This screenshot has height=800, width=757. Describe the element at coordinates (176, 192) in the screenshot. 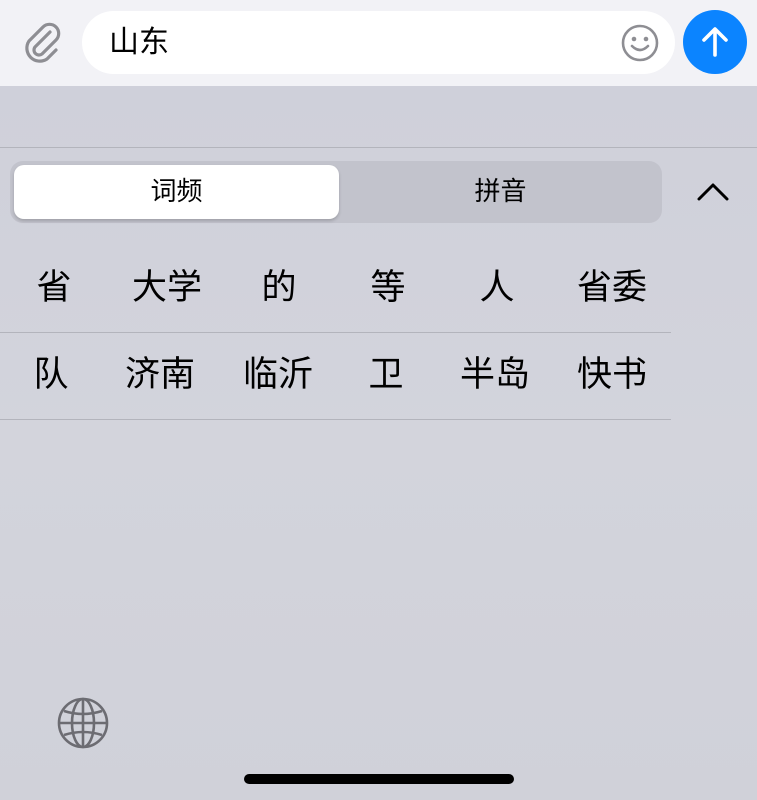

I see `tab-word-frequency: 词频` at that location.